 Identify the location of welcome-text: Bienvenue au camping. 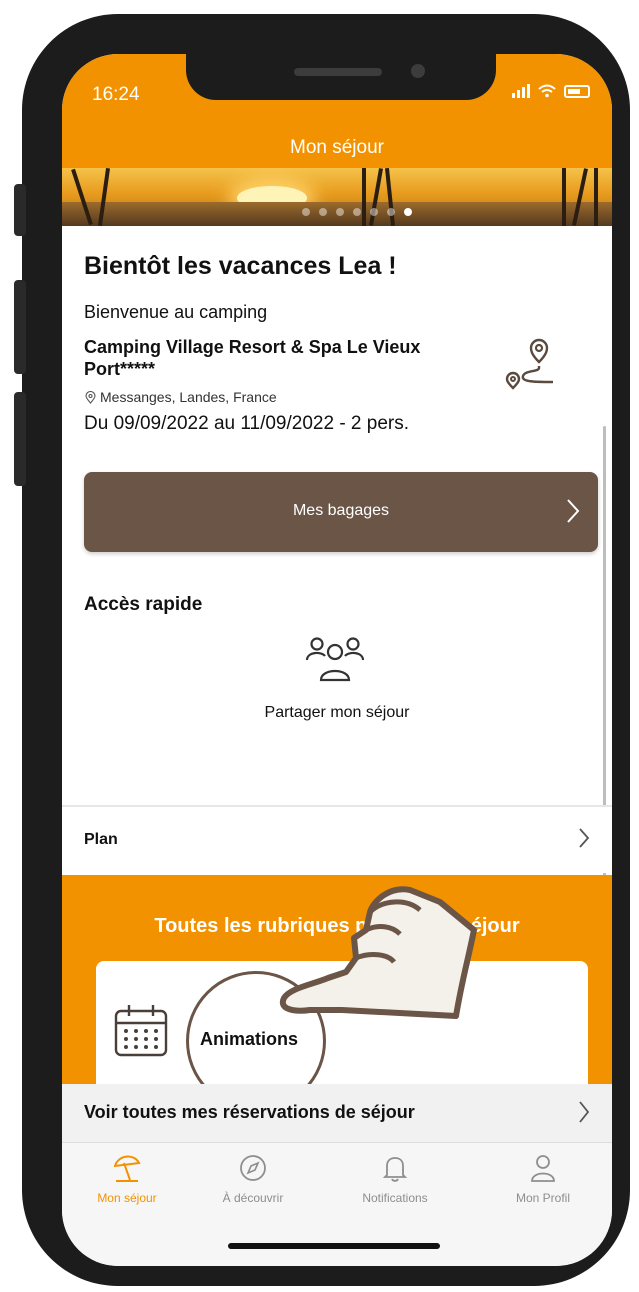
(176, 312).